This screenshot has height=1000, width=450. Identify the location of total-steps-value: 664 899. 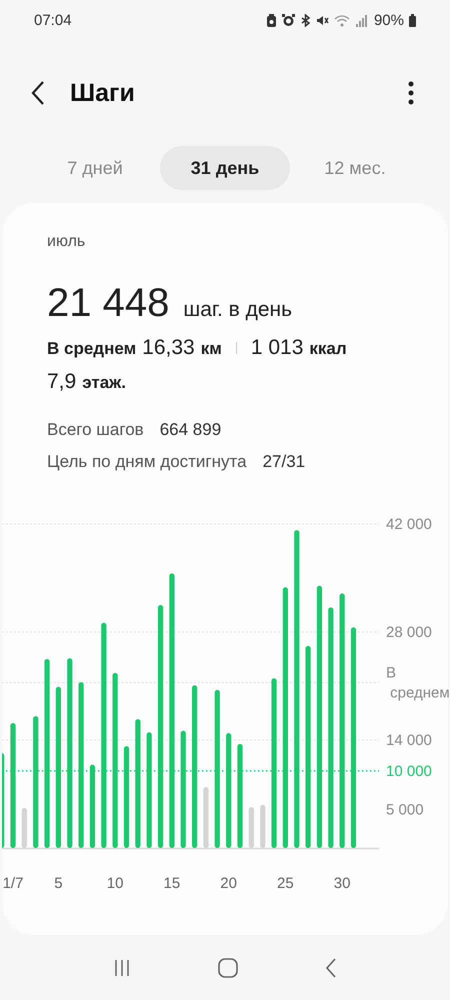
(191, 430).